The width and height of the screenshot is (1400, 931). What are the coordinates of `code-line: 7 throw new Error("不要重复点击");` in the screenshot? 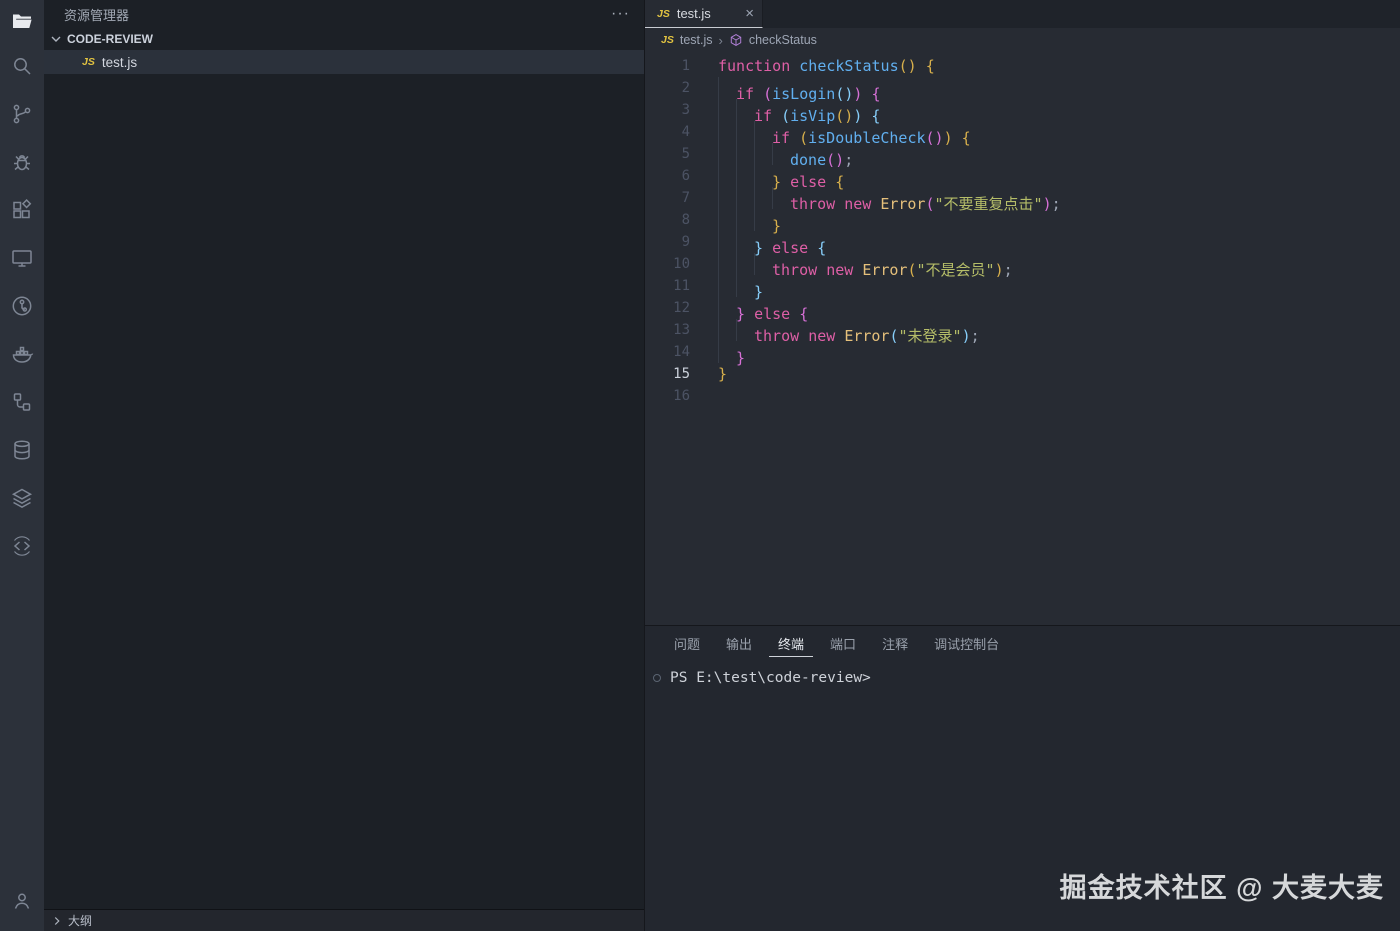 It's located at (1022, 200).